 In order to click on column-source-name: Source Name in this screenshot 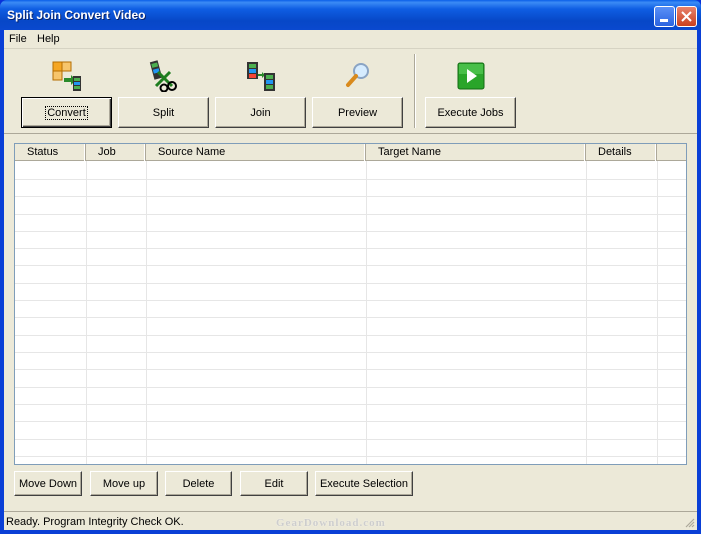, I will do `click(256, 152)`.